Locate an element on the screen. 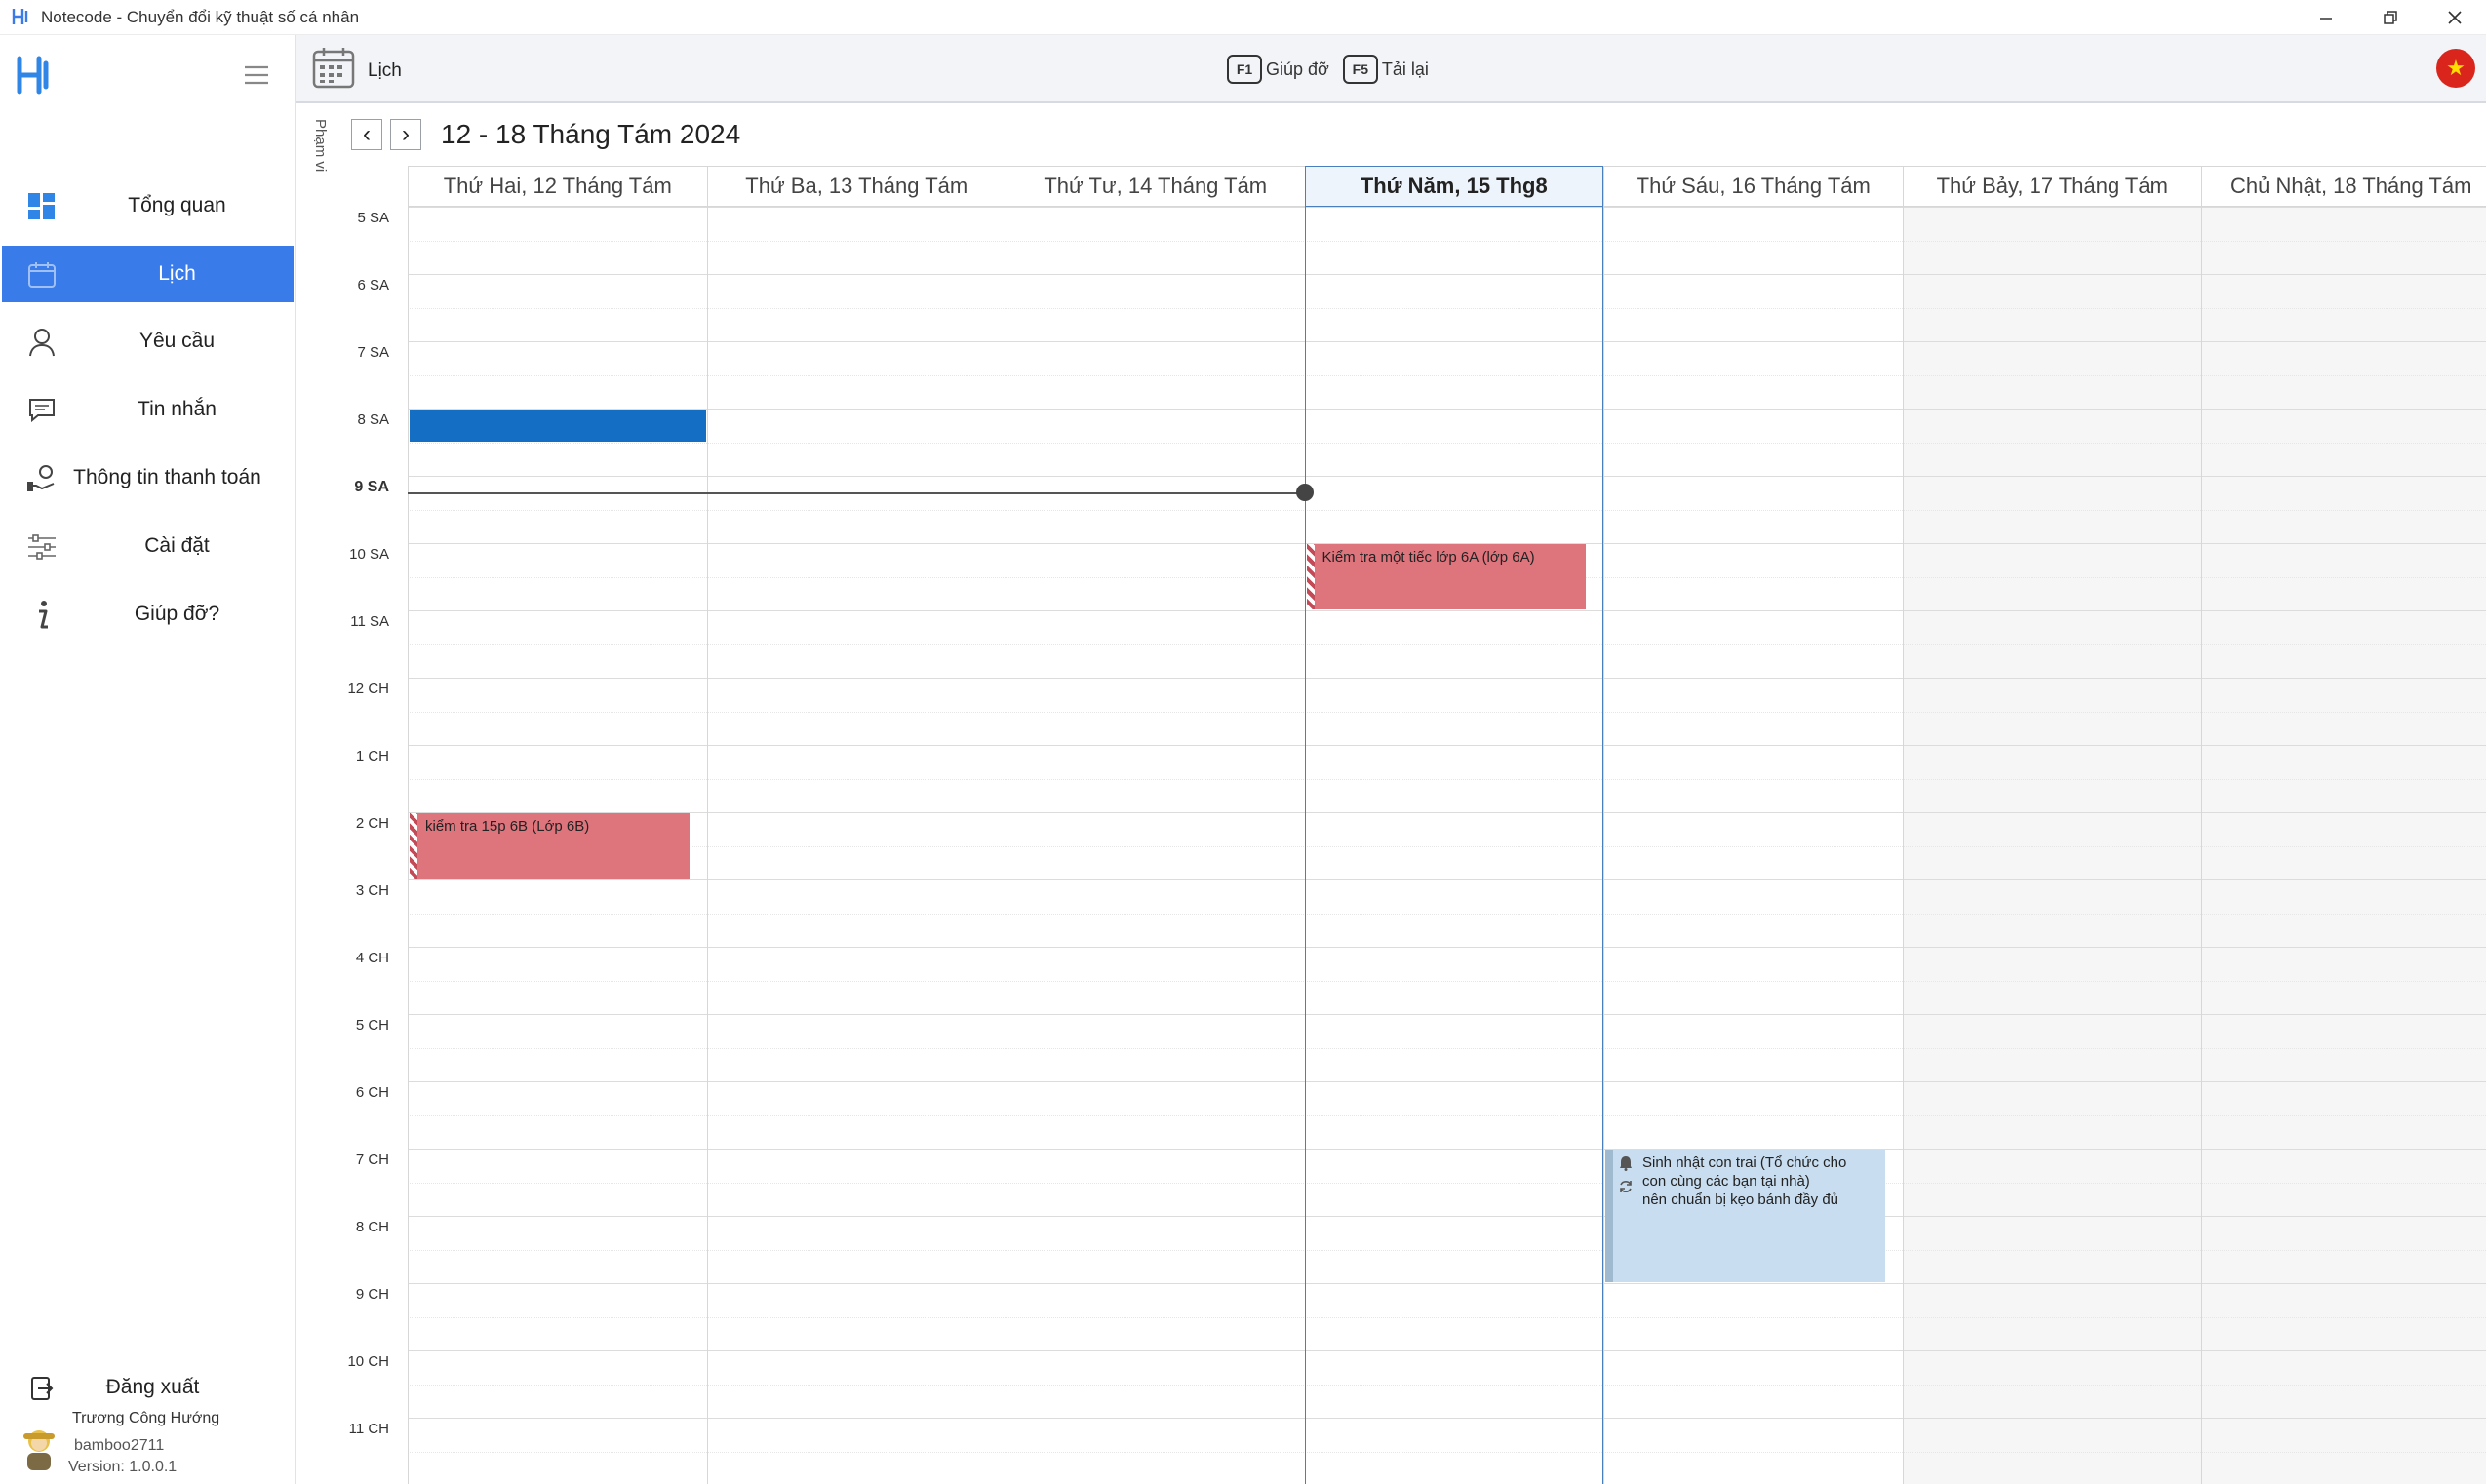  toolbar: Lịch F1 Giúp đỡ F5 Tải lại ★ is located at coordinates (1391, 69).